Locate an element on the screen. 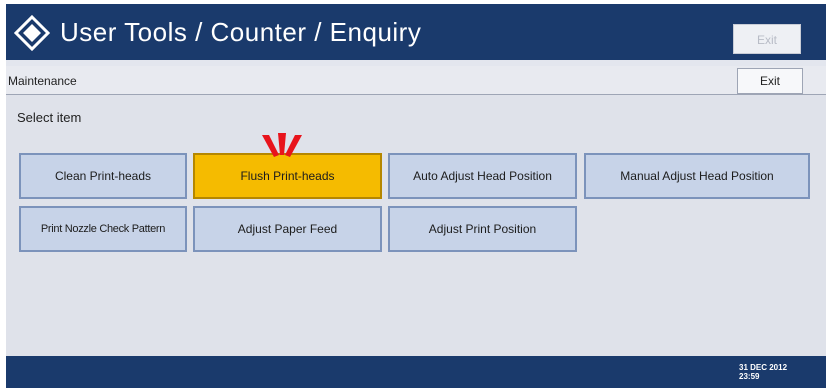  print-nozzle-check-pattern-button: Print Nozzle Check Pattern is located at coordinates (103, 229).